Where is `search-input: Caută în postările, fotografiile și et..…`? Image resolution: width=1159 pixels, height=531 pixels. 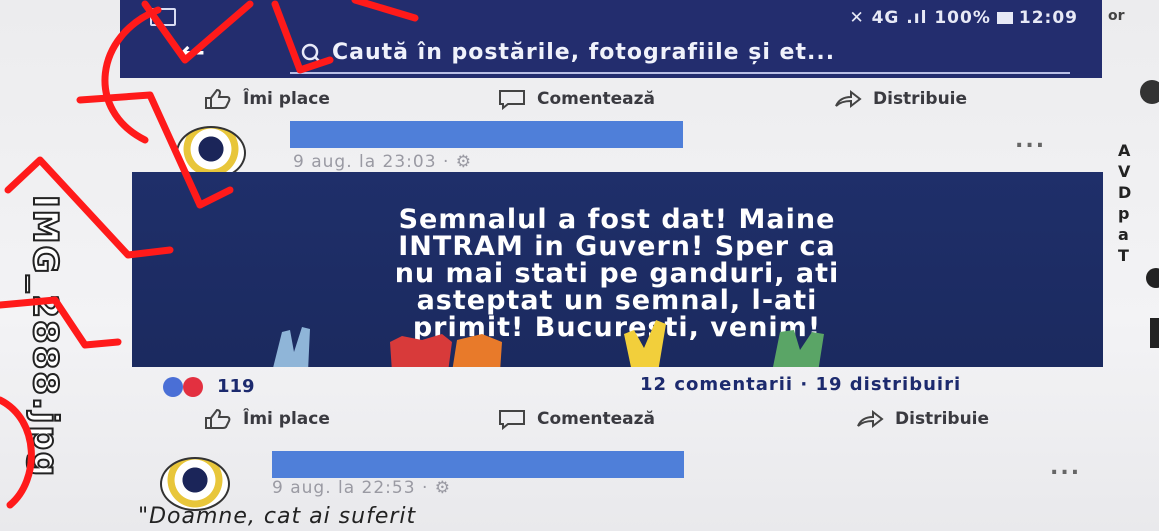 search-input: Caută în postările, fotografiile și et..… is located at coordinates (583, 52).